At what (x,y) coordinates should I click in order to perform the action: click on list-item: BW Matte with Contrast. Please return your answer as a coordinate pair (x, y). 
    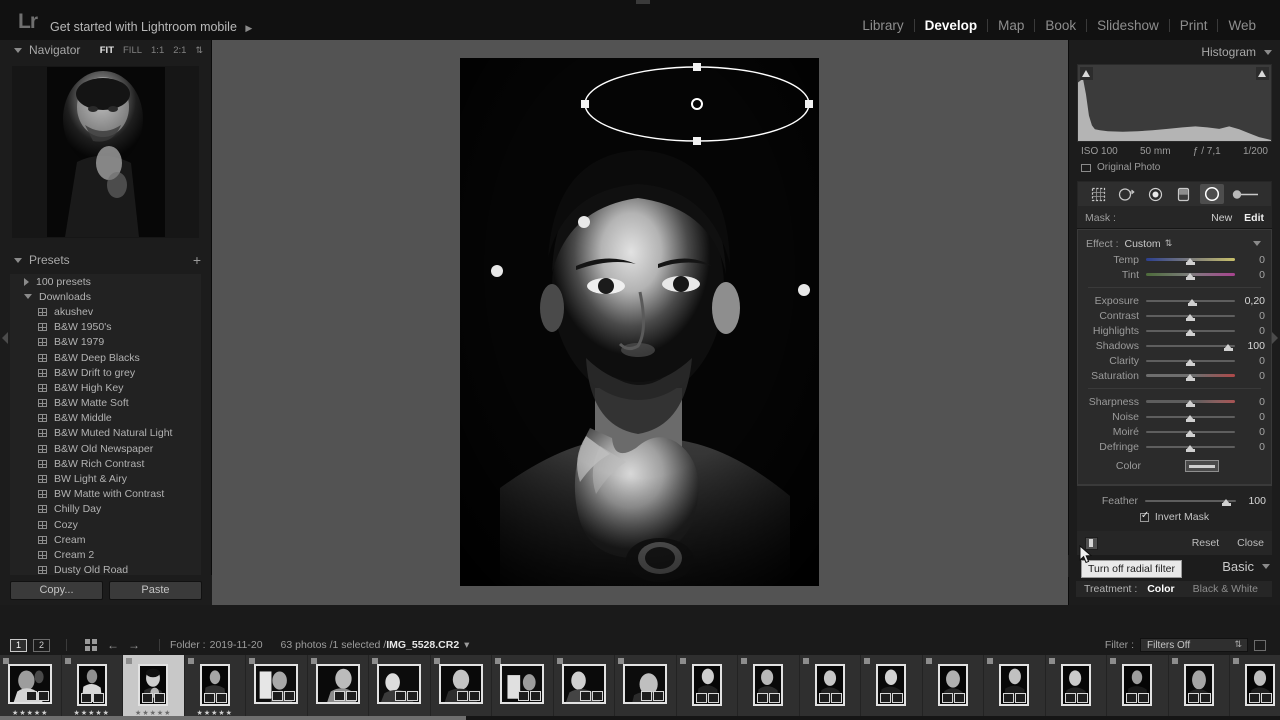
    Looking at the image, I should click on (105, 494).